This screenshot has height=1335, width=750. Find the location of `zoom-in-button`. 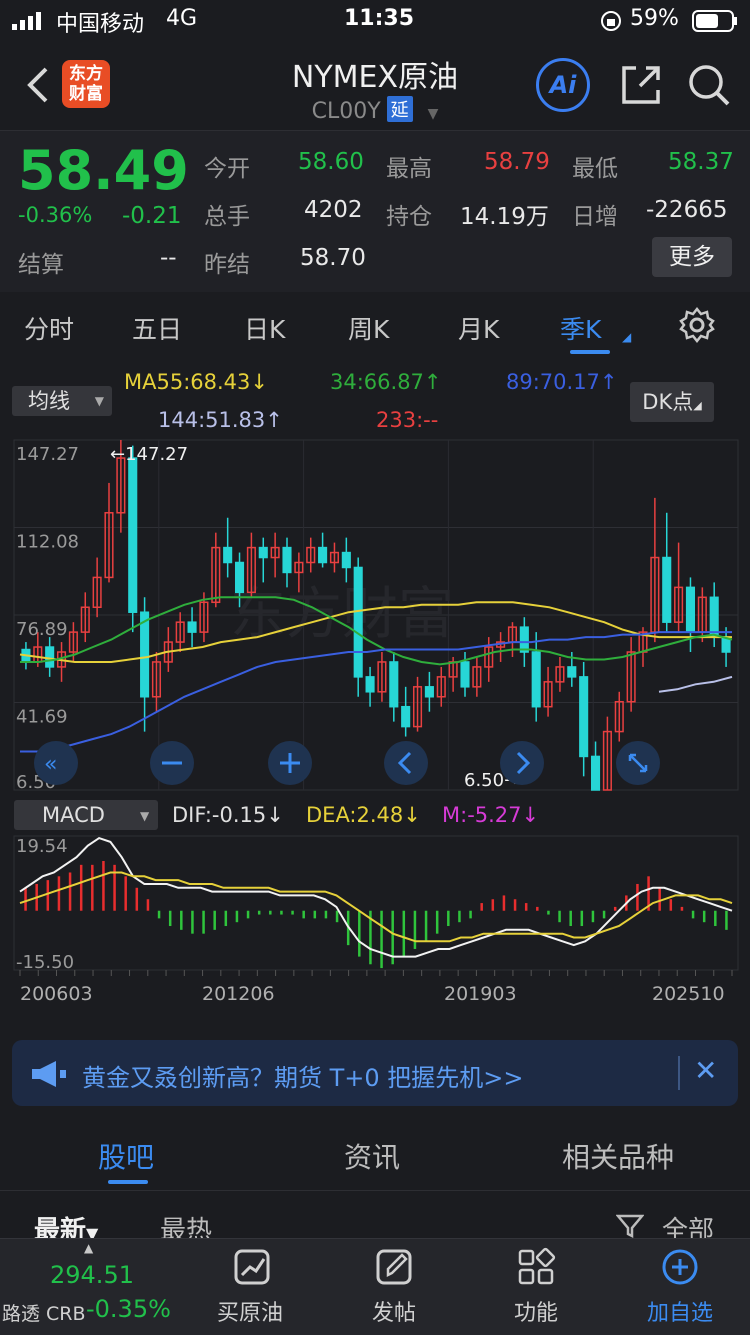

zoom-in-button is located at coordinates (290, 763).